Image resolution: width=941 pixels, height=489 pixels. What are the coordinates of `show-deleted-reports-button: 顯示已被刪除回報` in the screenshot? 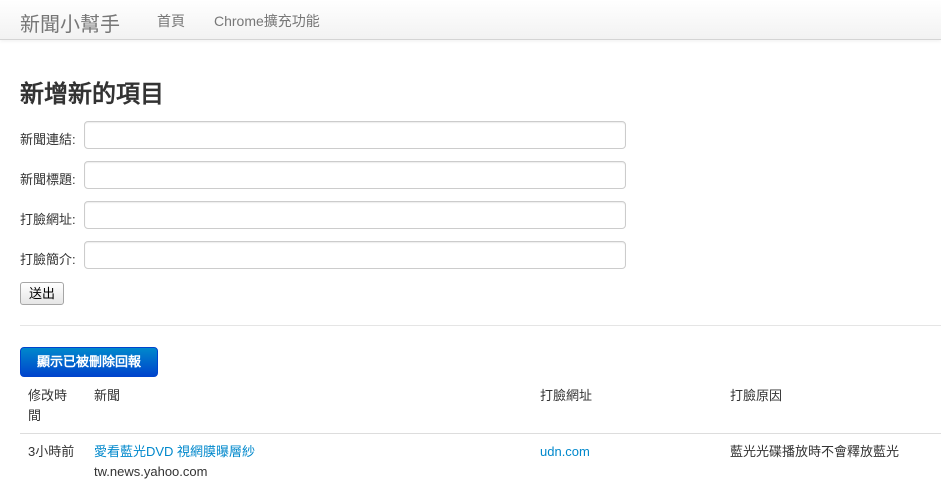 It's located at (89, 362).